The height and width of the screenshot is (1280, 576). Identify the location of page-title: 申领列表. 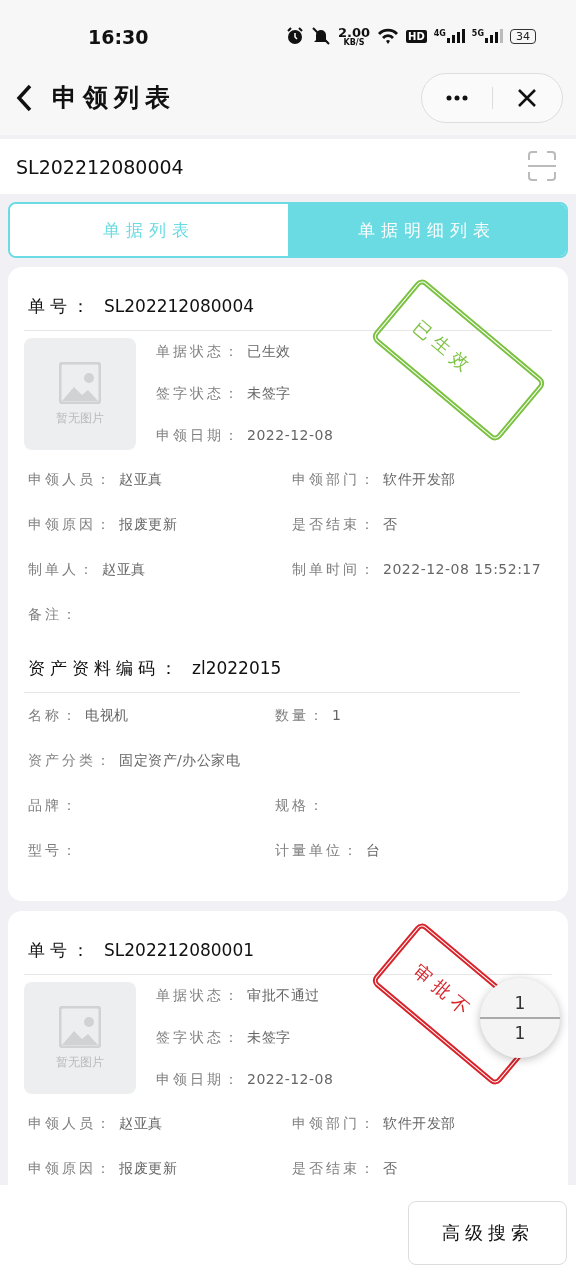
(114, 98).